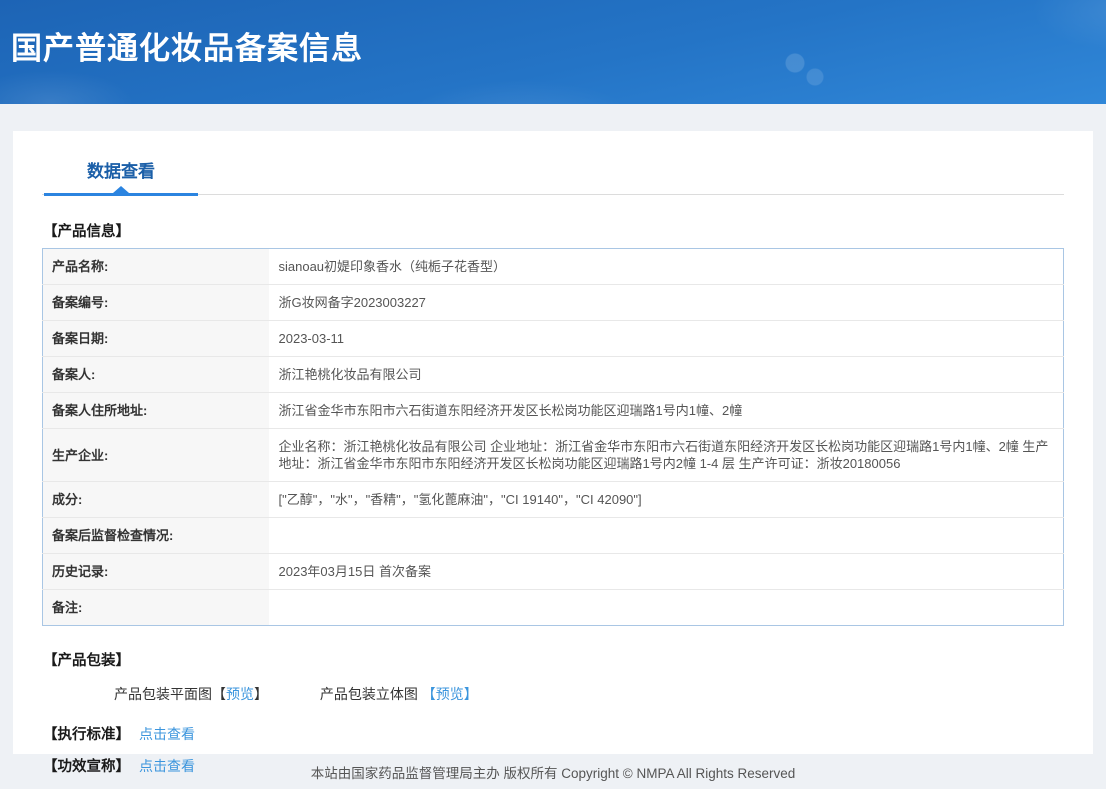 This screenshot has width=1106, height=789. I want to click on row-label: 产品名称:, so click(155, 266).